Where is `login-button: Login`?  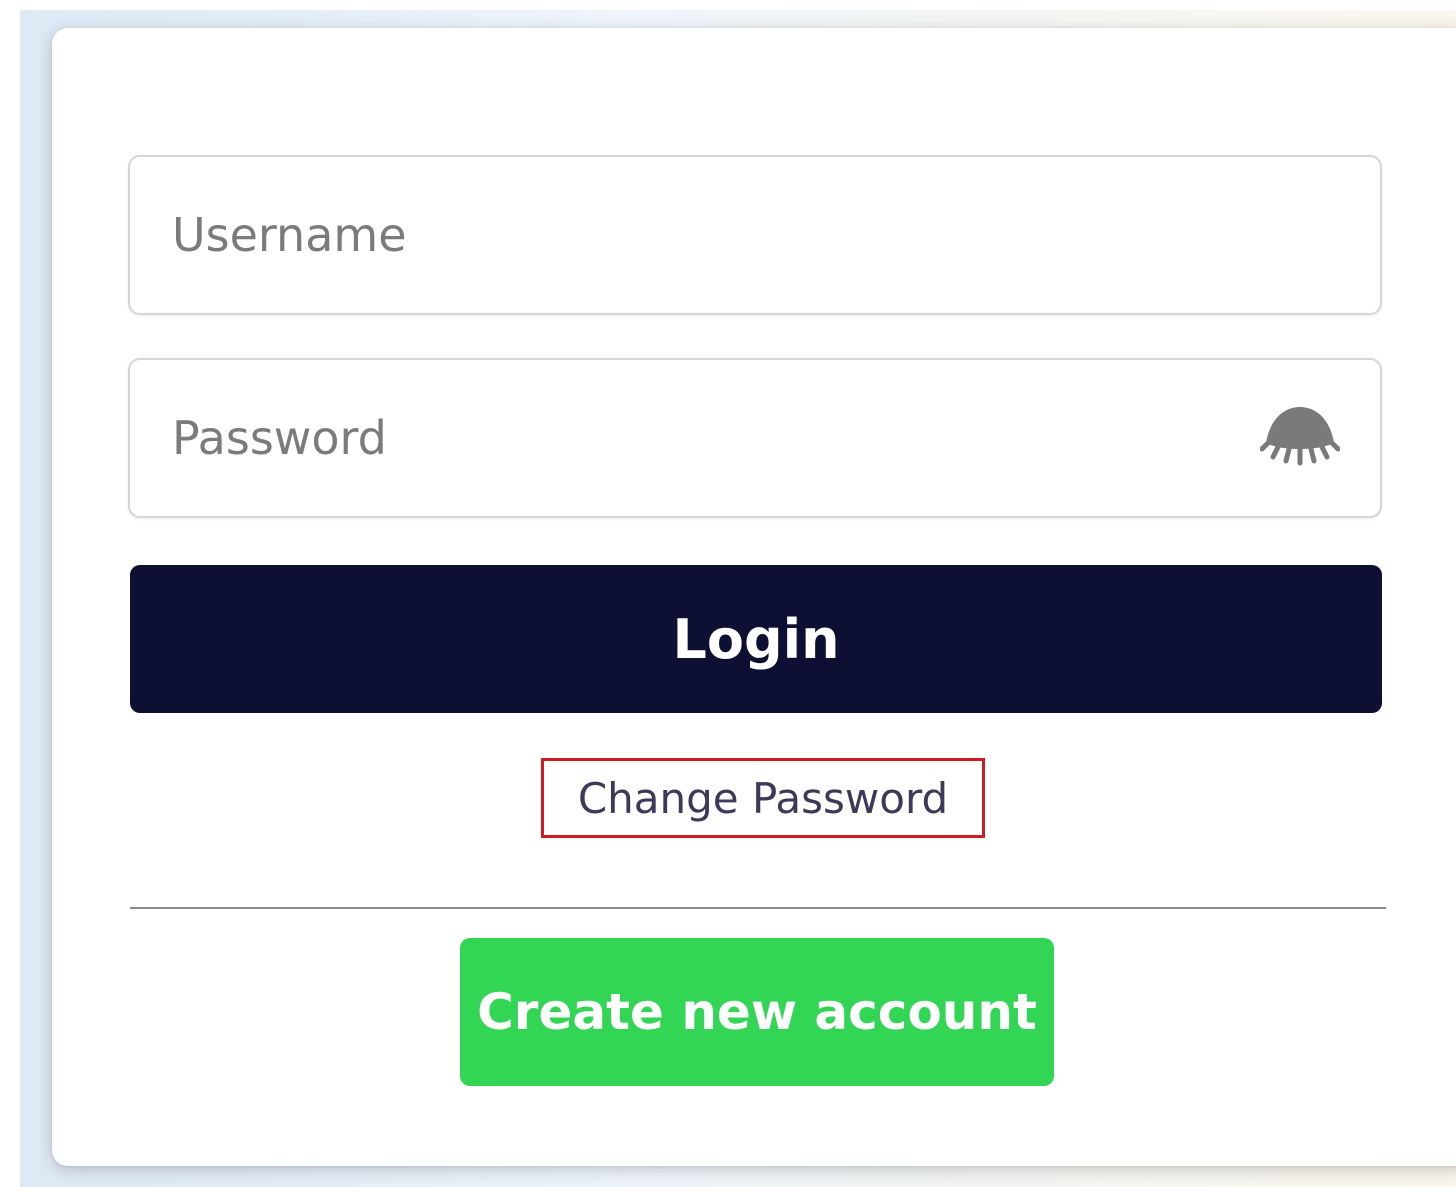
login-button: Login is located at coordinates (756, 639).